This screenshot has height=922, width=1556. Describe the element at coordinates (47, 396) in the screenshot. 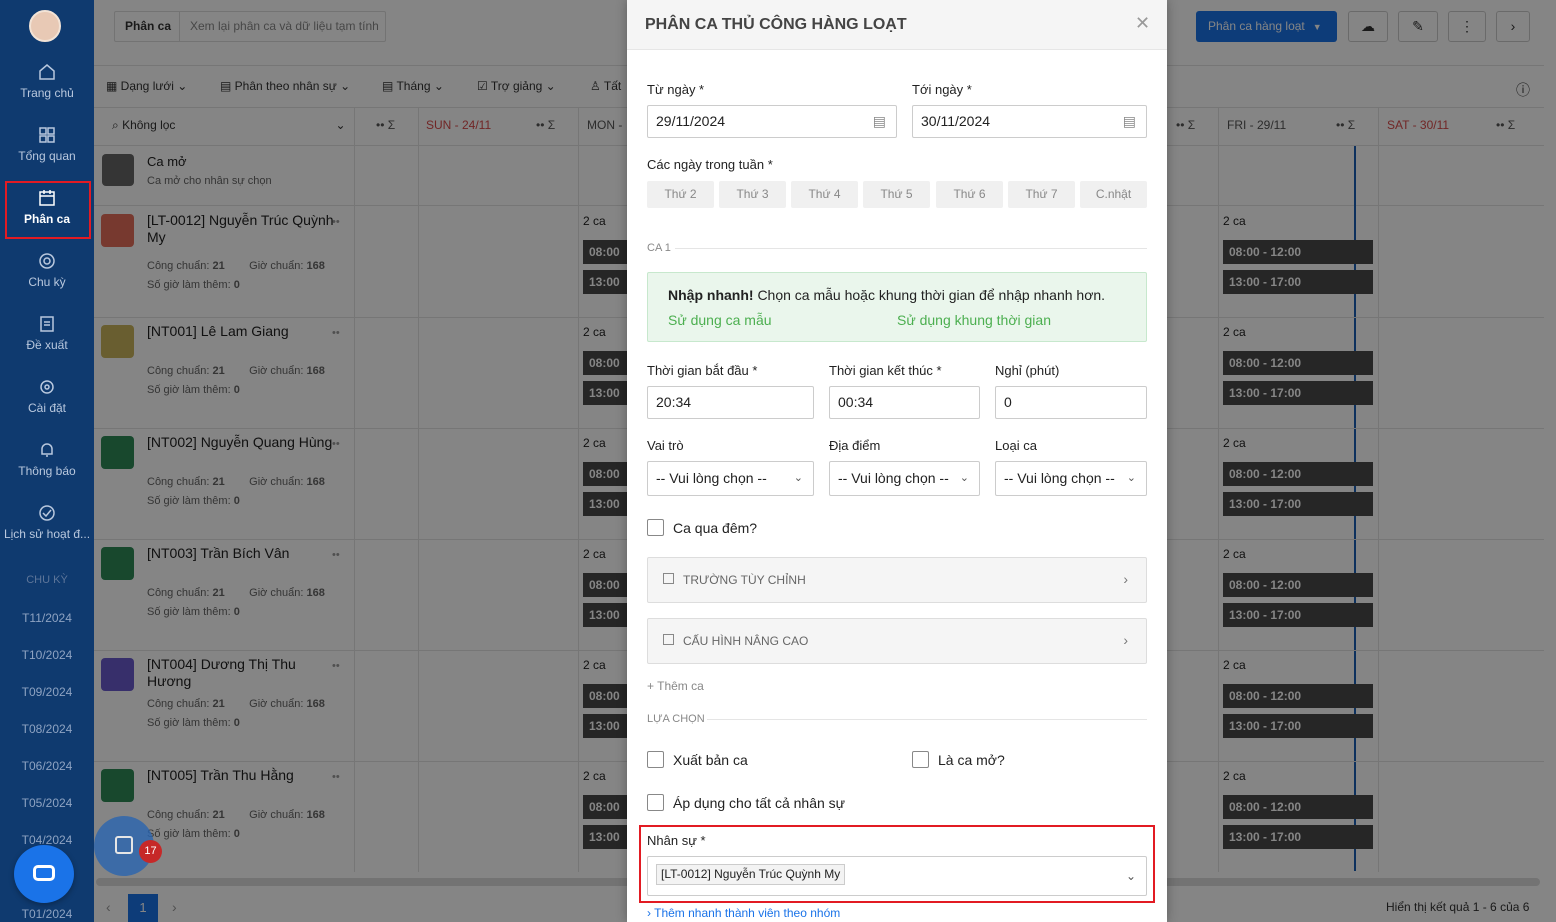

I see `sidebar-item-settings: Cài đặt` at that location.